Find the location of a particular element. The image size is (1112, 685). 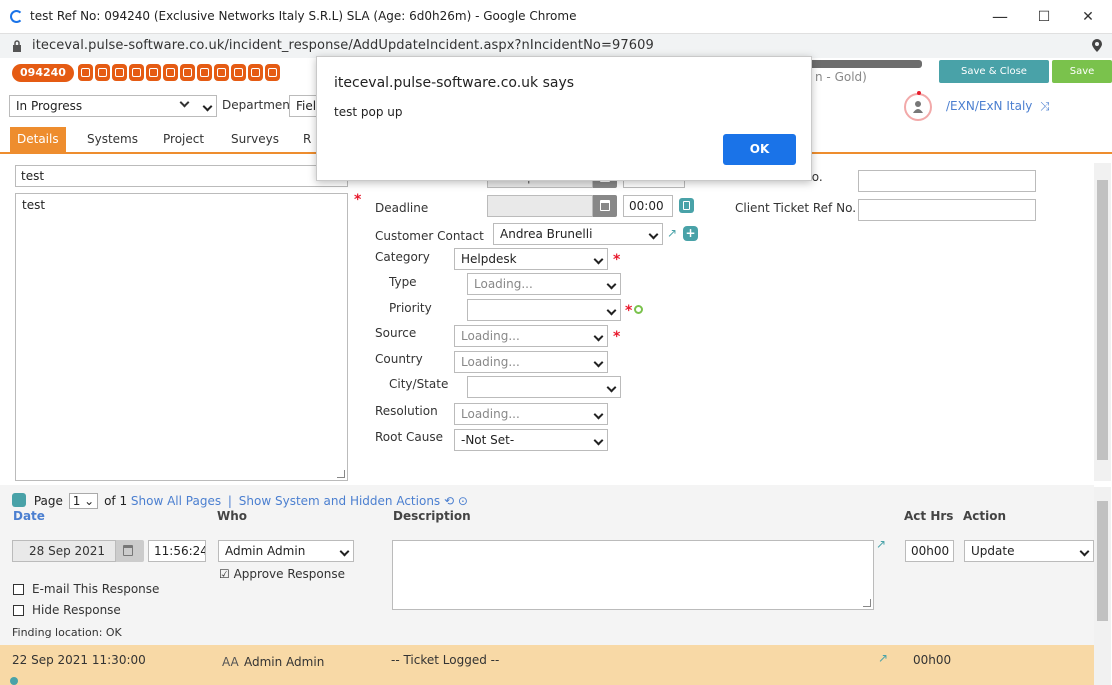

subject-input: test is located at coordinates (181, 176).